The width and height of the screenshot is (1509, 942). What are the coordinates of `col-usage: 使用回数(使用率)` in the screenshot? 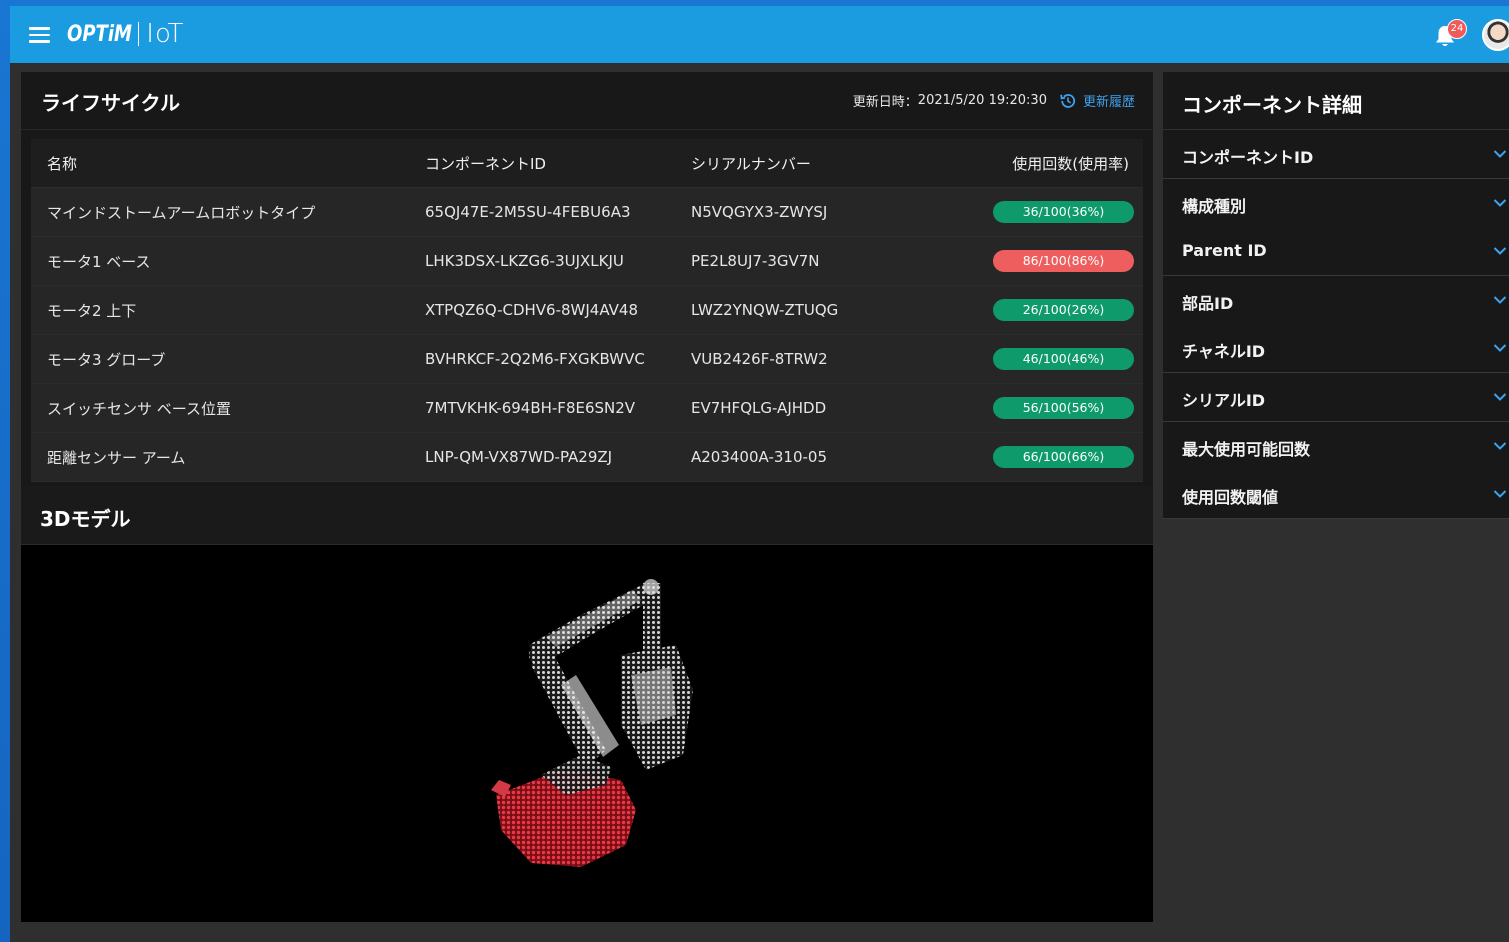 It's located at (1070, 163).